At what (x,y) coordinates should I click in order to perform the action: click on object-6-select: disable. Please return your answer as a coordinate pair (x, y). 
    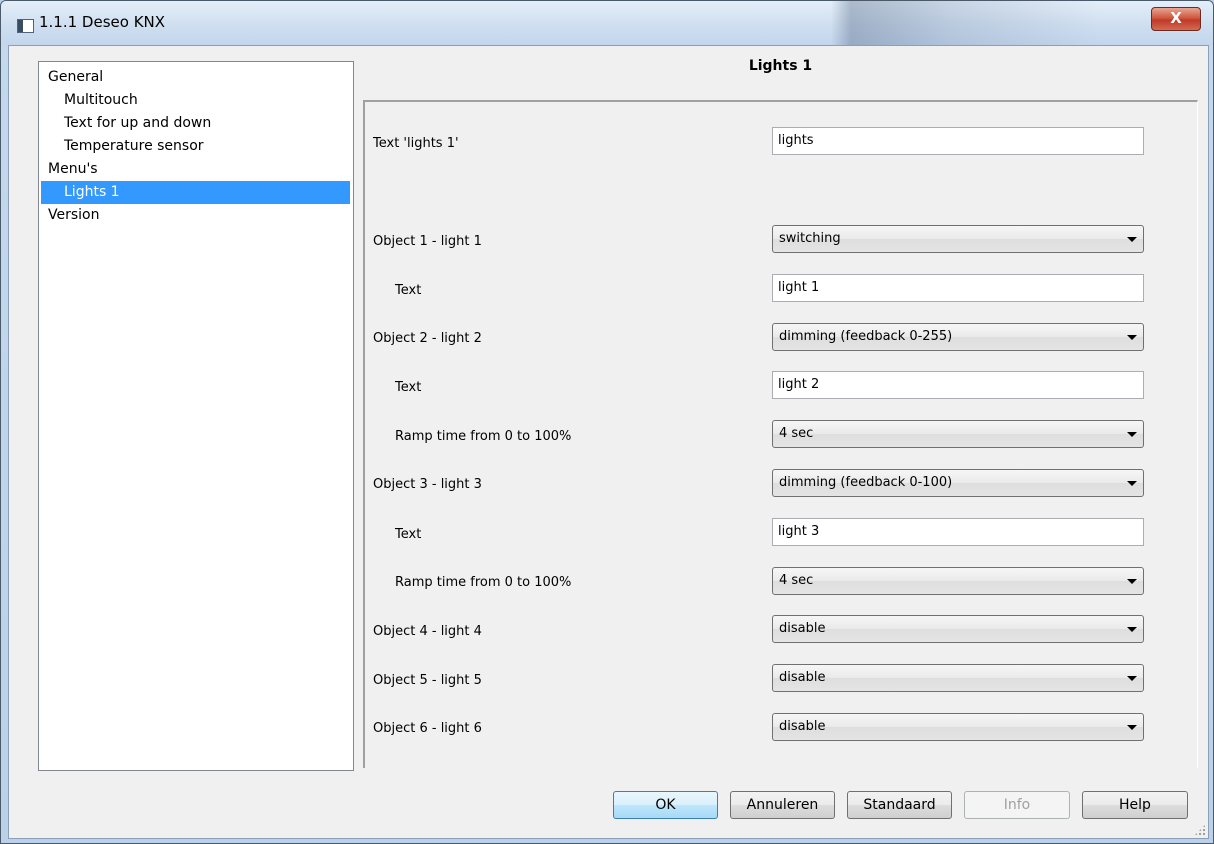
    Looking at the image, I should click on (958, 727).